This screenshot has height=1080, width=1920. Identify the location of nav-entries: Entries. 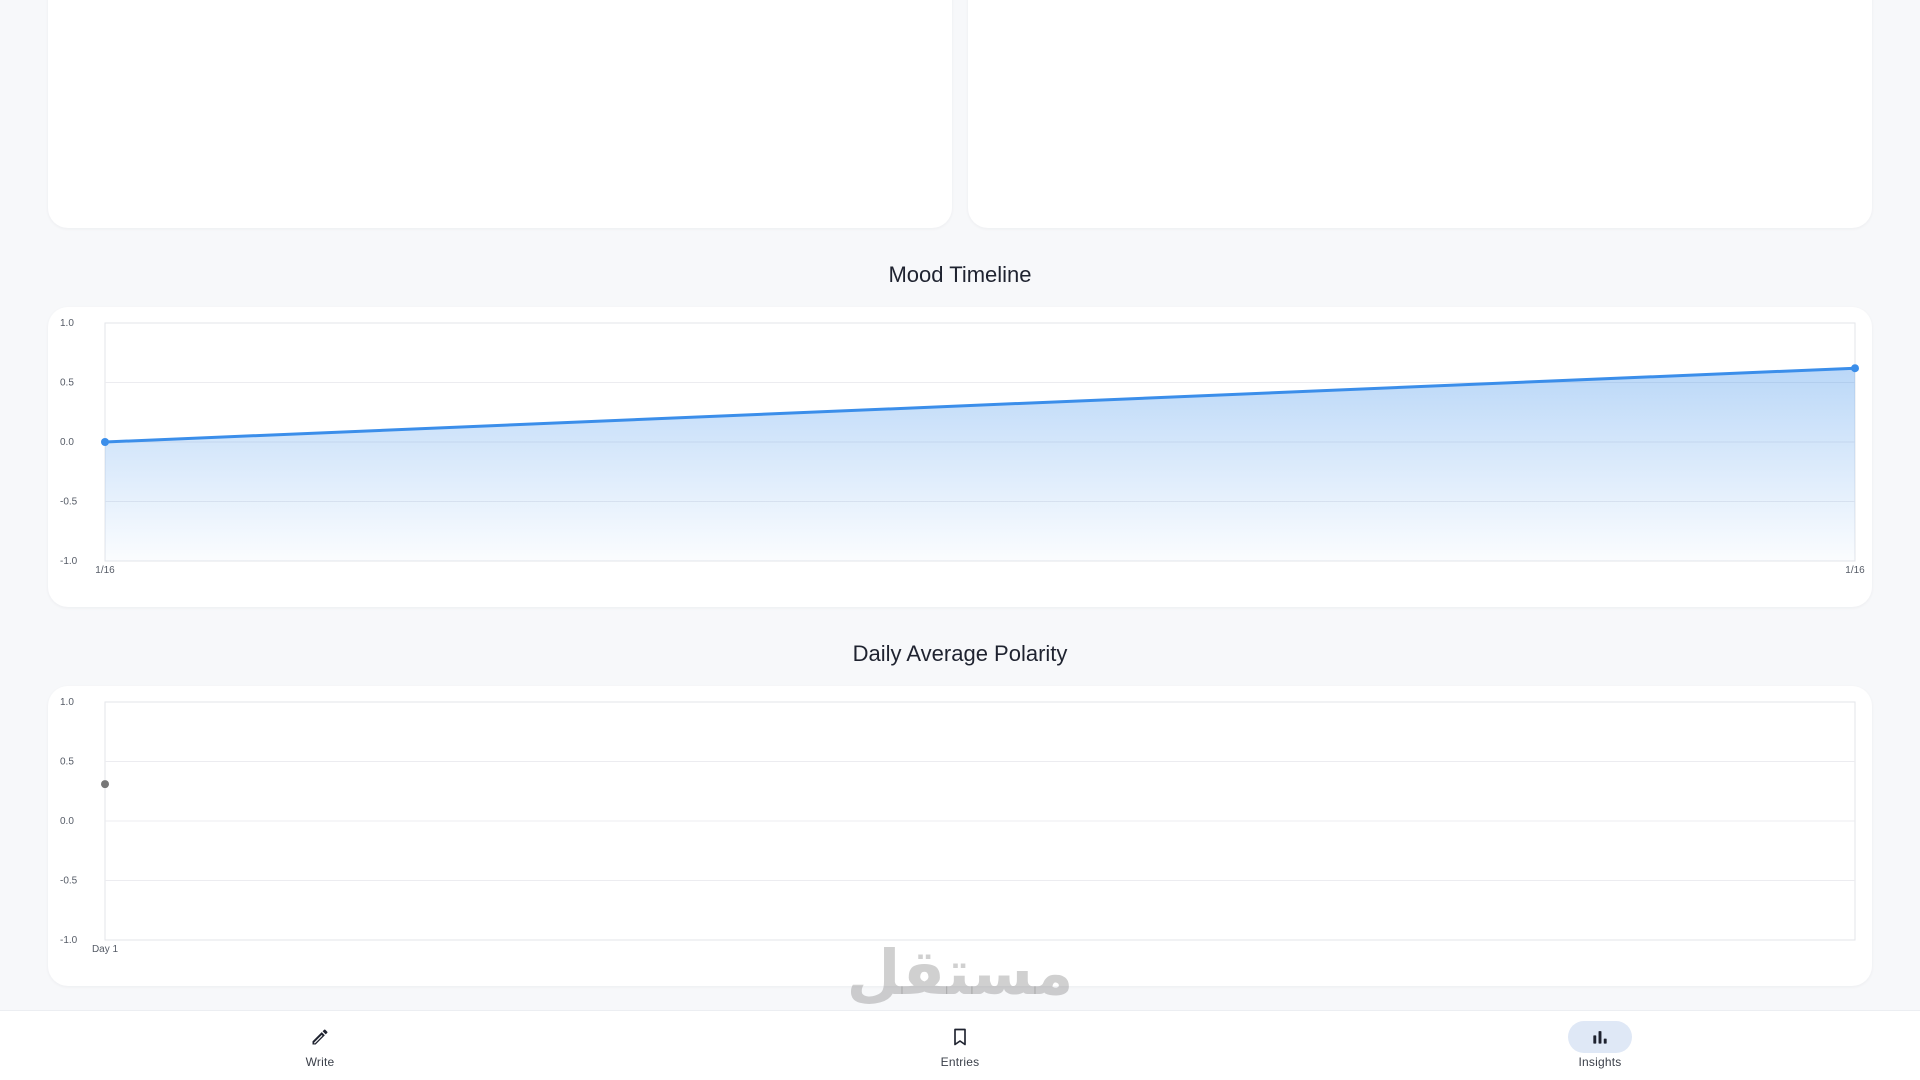
(960, 1045).